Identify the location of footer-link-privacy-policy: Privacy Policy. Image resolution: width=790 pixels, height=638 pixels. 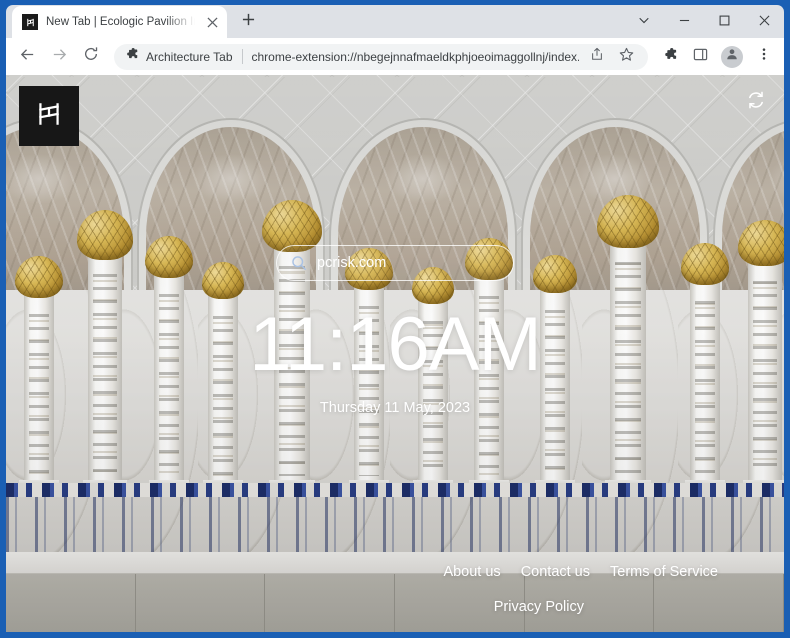
(539, 607).